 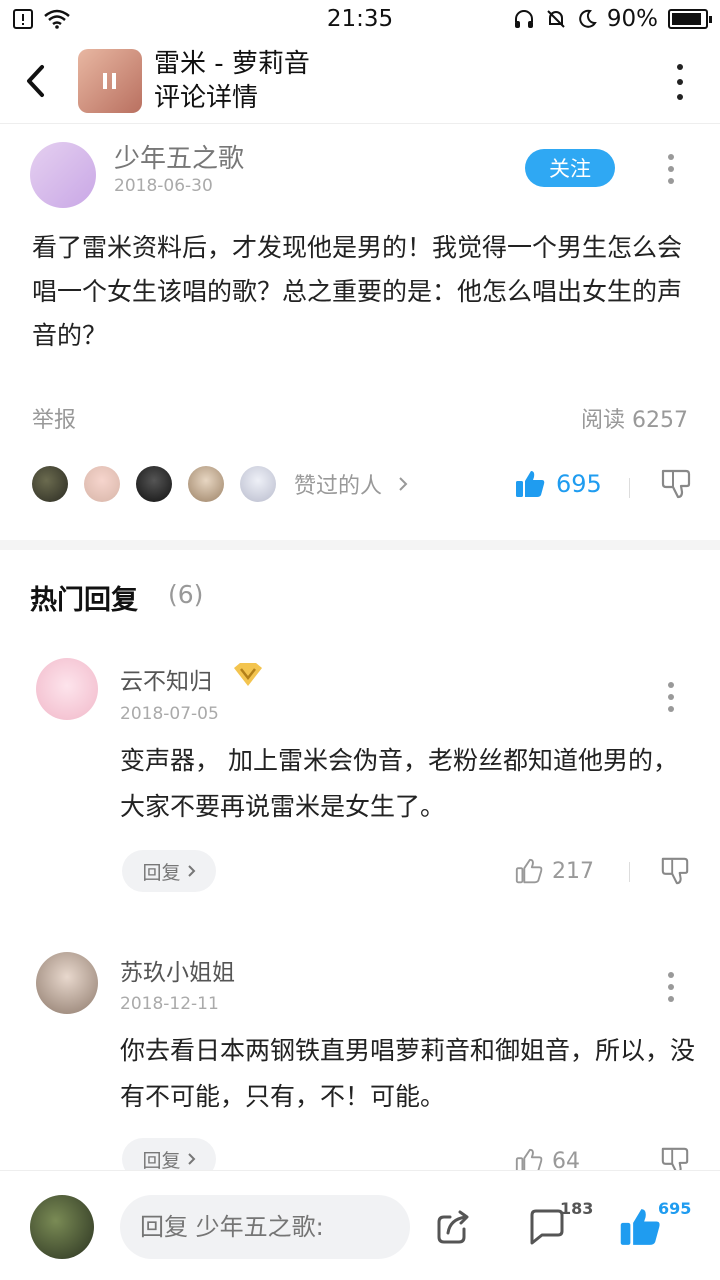 I want to click on comment-like-count: 695, so click(x=579, y=484).